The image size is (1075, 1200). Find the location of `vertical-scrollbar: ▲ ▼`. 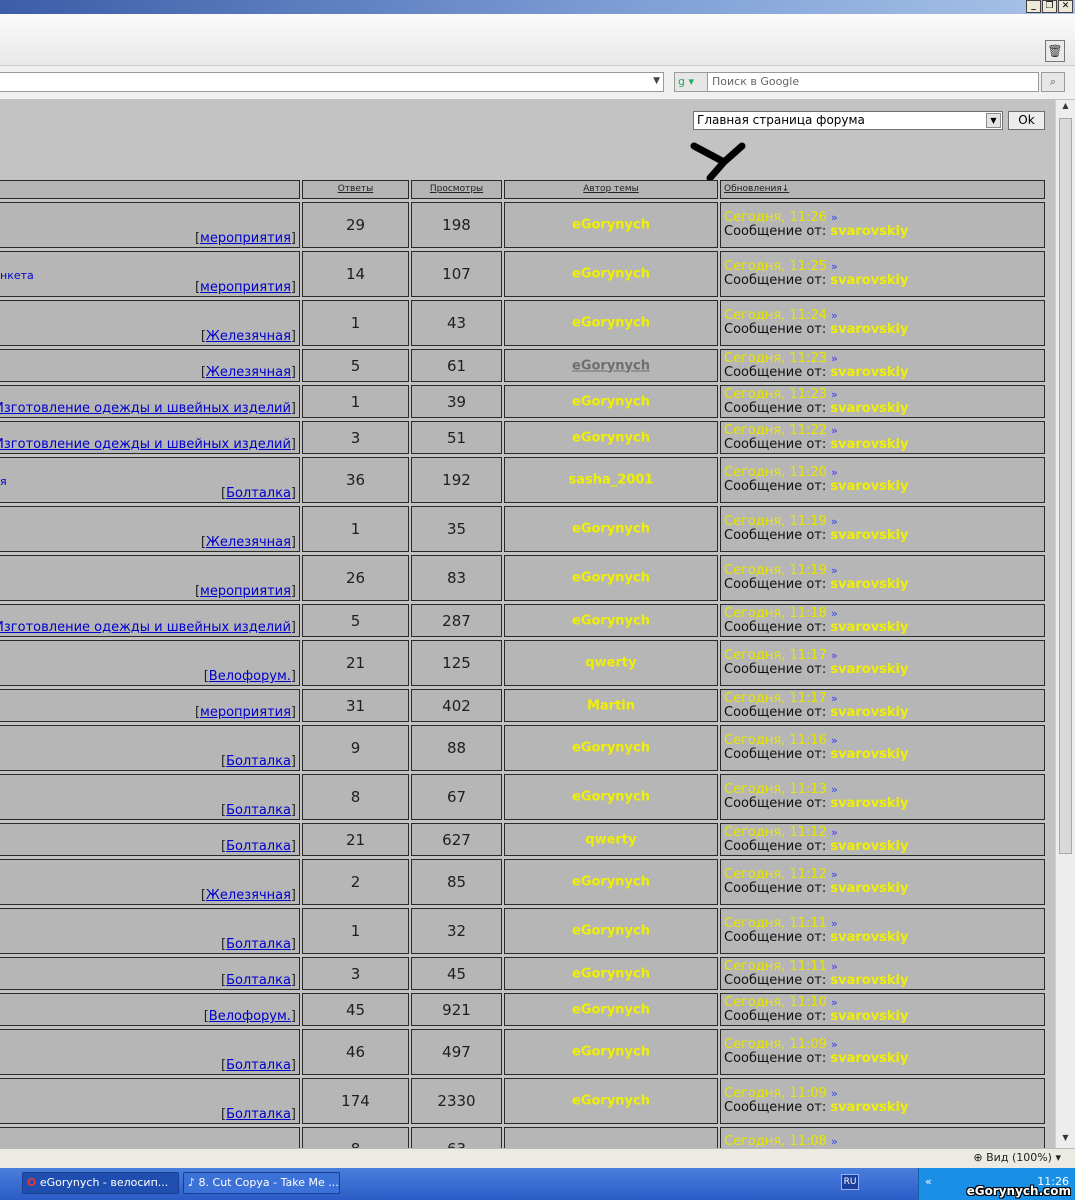

vertical-scrollbar: ▲ ▼ is located at coordinates (1065, 624).